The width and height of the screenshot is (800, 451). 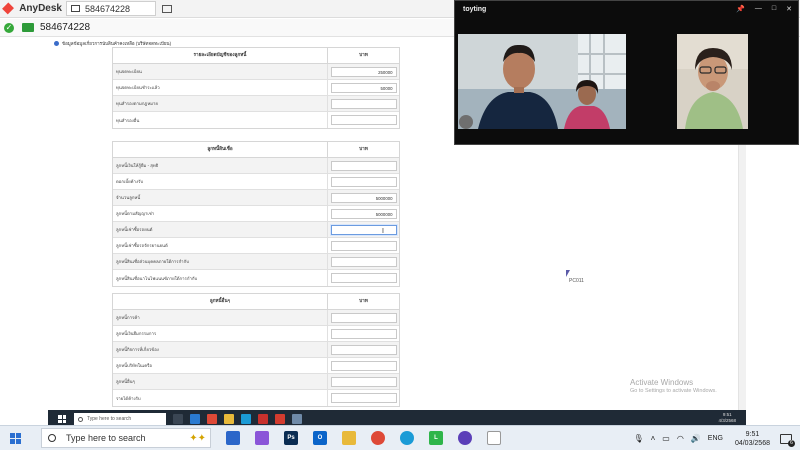 What do you see at coordinates (256, 262) in the screenshot?
I see `table-row: ลูกหนี้สินเชื่อส่วนบุคคลภายใต้การกำกับ` at bounding box center [256, 262].